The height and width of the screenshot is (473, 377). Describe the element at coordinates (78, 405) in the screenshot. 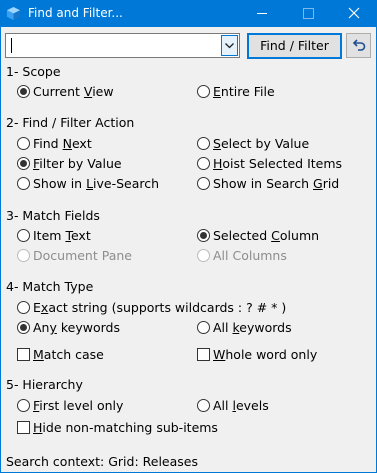

I see `label-first-level: First level only` at that location.